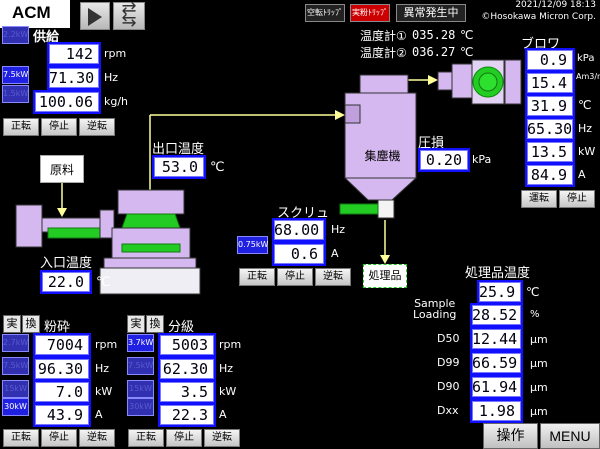 Image resolution: width=600 pixels, height=449 pixels. I want to click on menu-button: MENU, so click(570, 436).